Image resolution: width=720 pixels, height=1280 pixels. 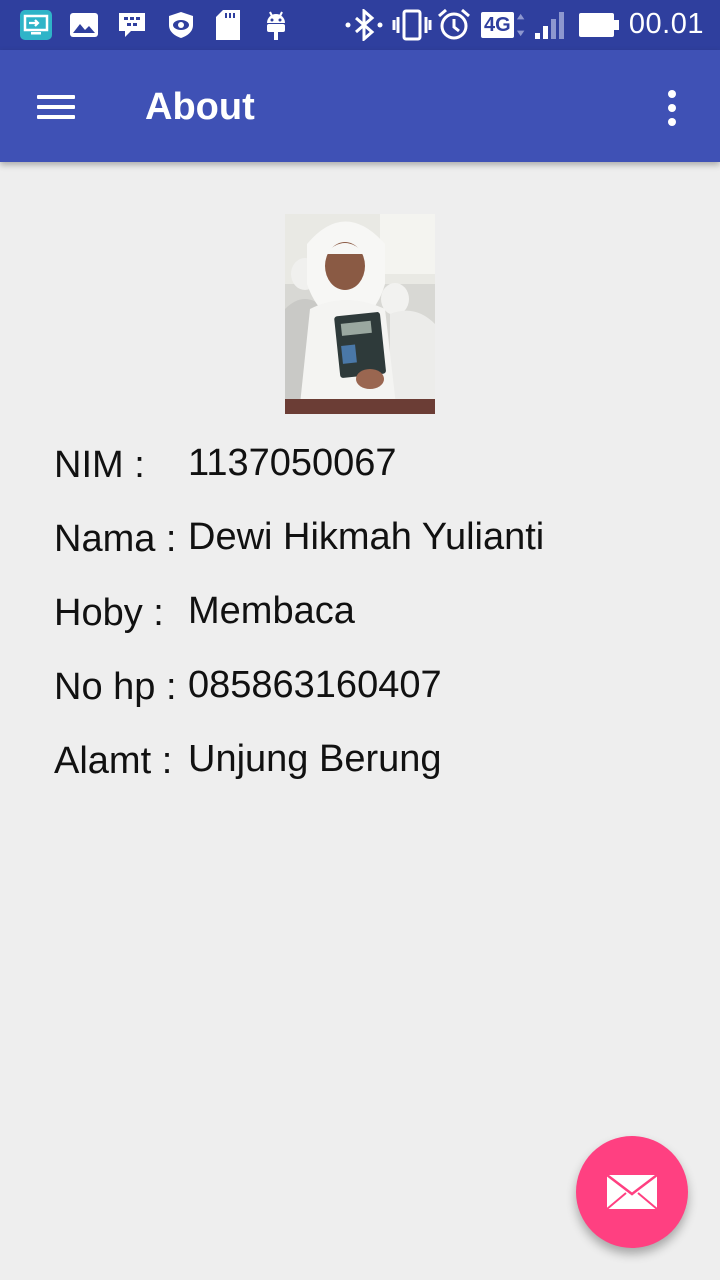 I want to click on hamburger-menu-icon, so click(x=56, y=106).